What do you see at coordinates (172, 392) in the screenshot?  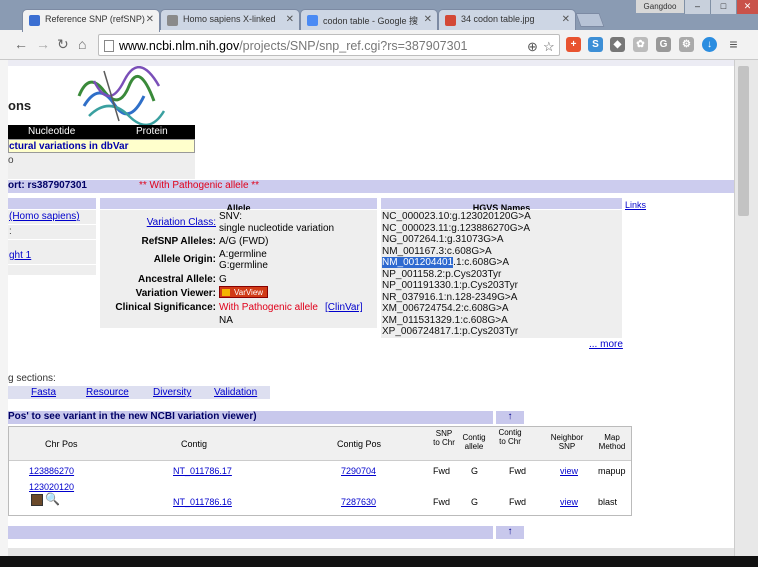 I see `section-diversity-link: Diversity` at bounding box center [172, 392].